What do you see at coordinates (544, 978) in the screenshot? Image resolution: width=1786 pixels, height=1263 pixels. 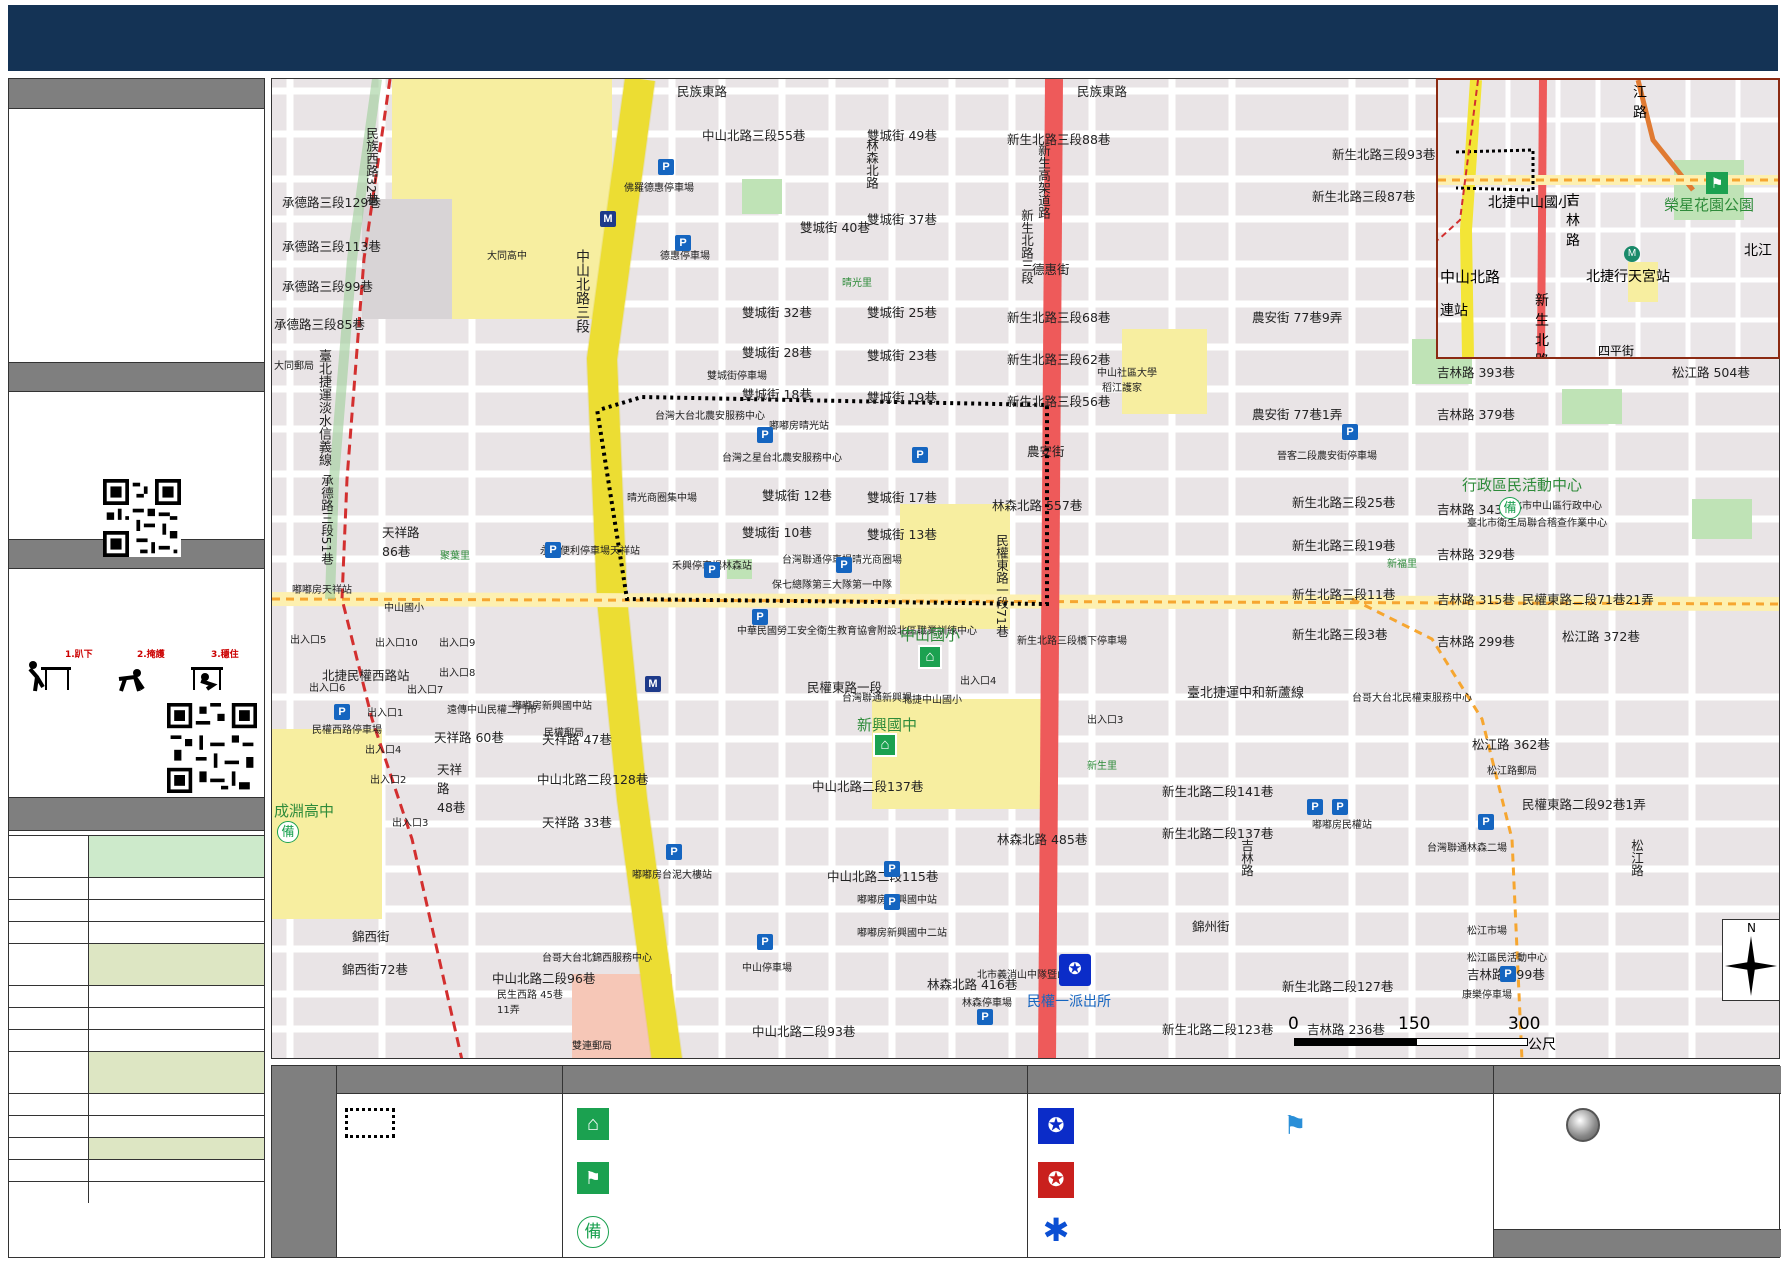 I see `street-label: 中山北路二段96巷` at bounding box center [544, 978].